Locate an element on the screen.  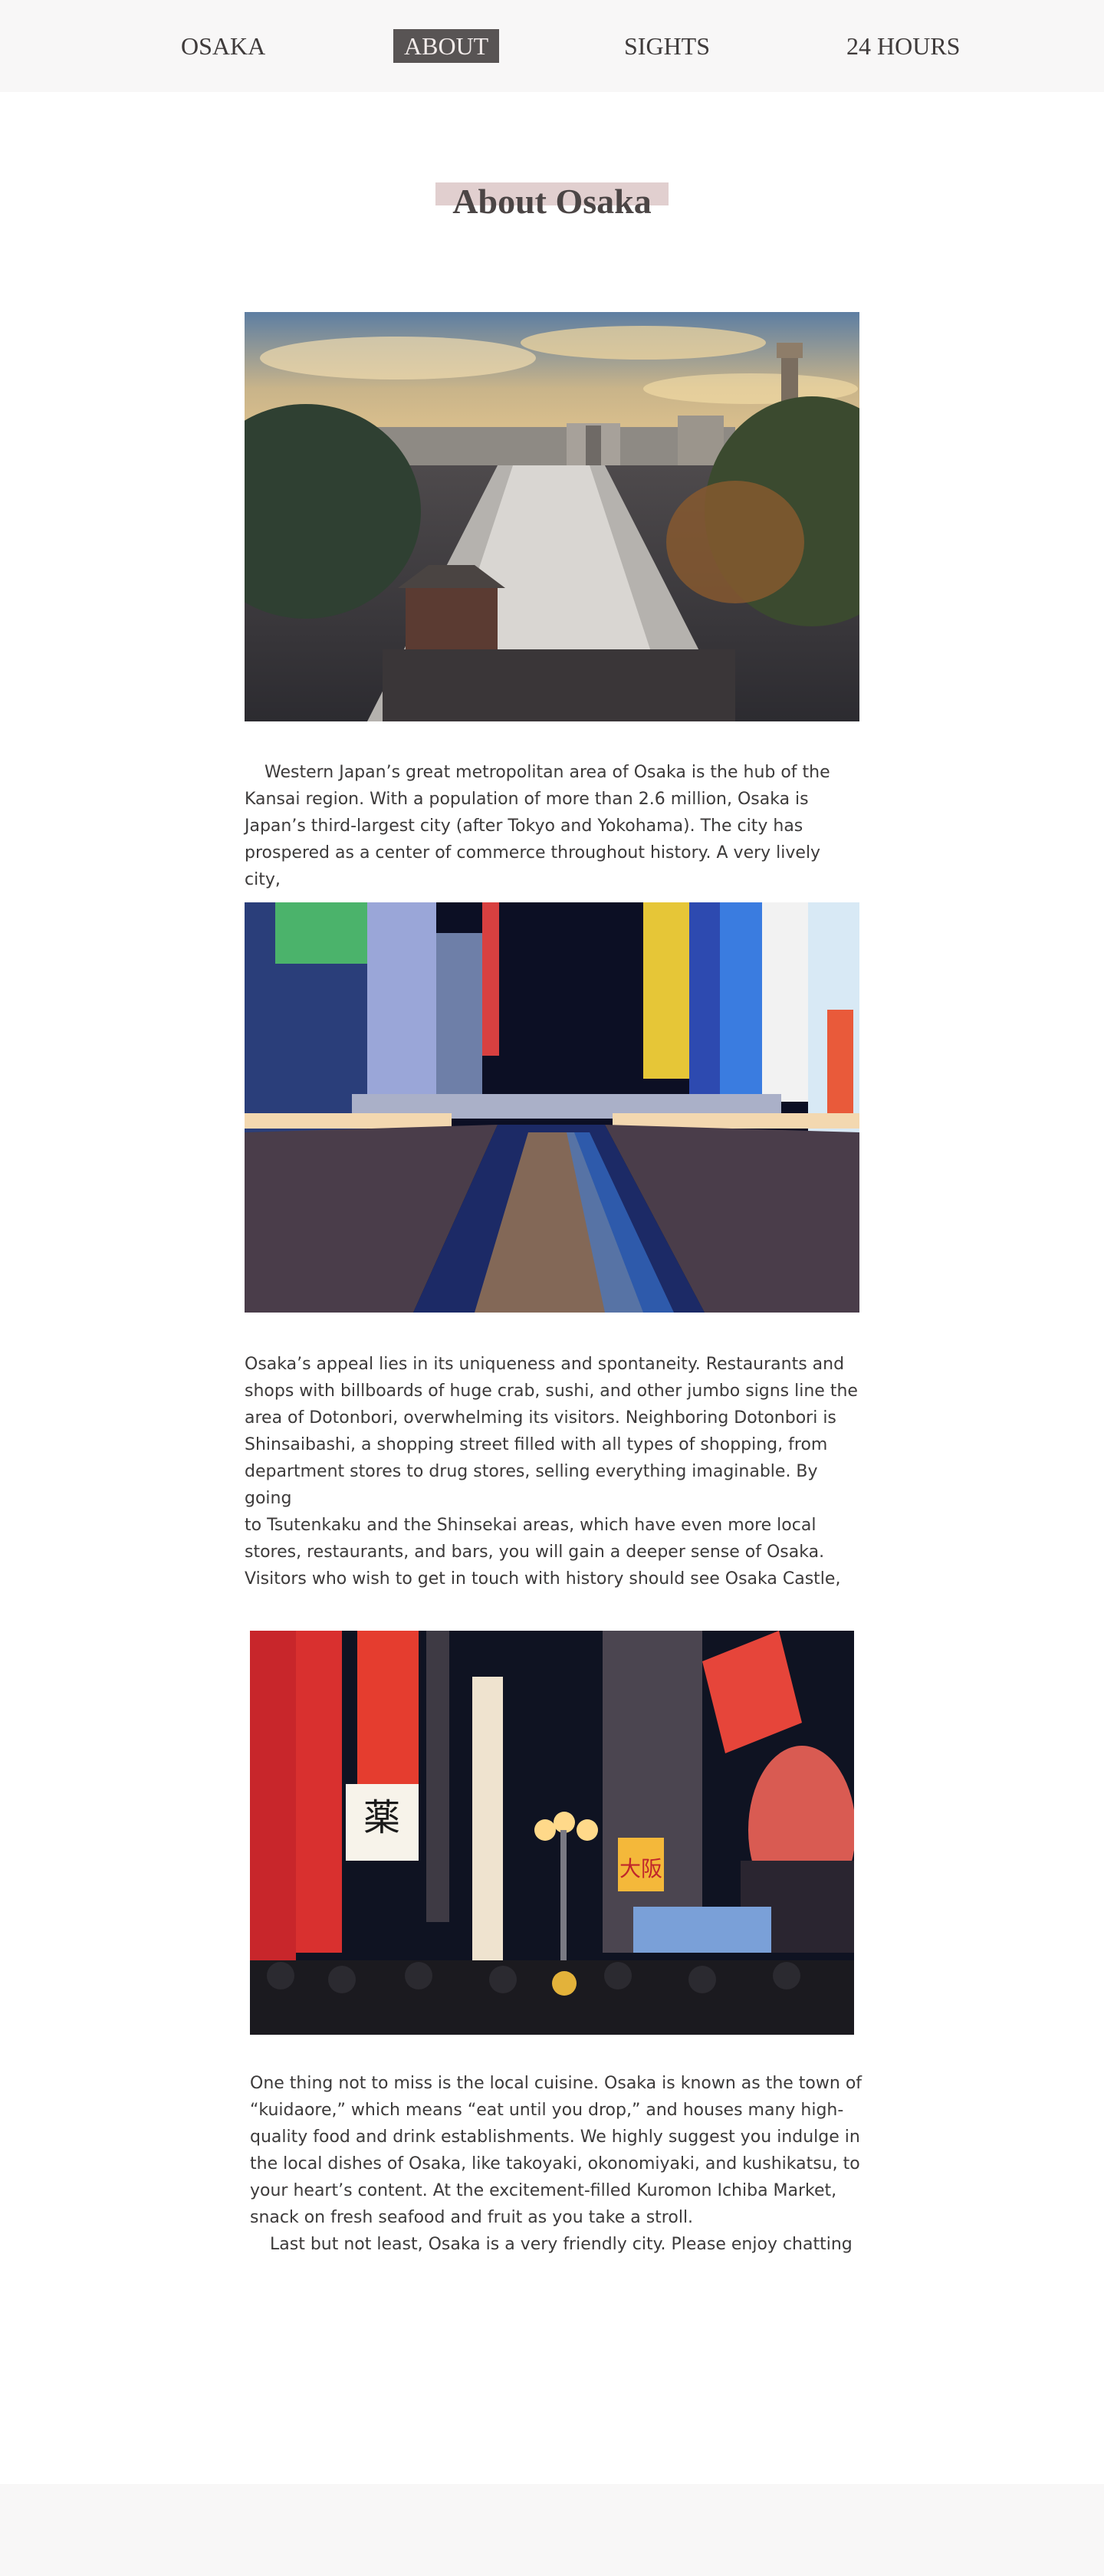
nav-item-sights: SIGHTS is located at coordinates (667, 46).